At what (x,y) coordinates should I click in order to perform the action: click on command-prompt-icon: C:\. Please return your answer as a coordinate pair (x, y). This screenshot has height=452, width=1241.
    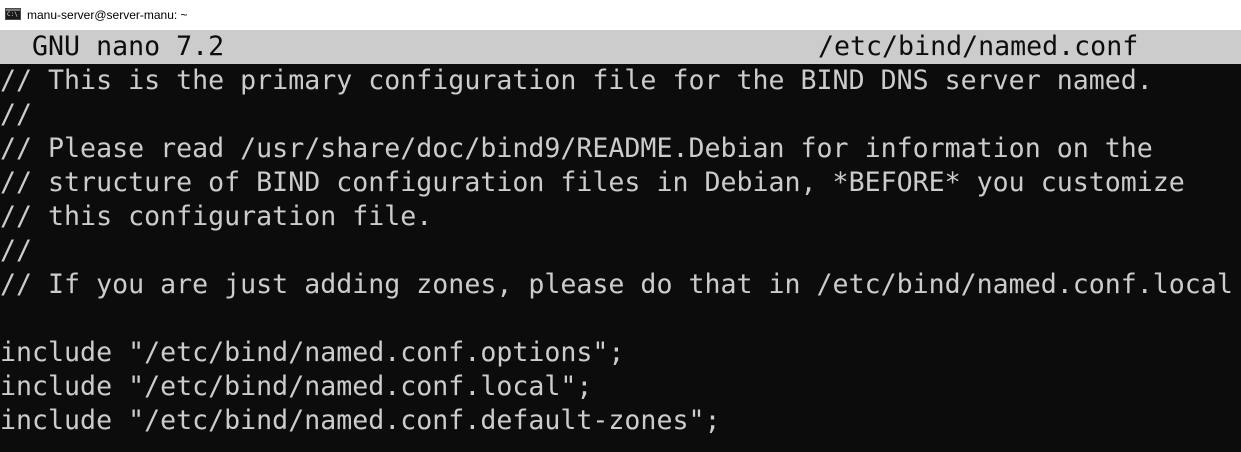
    Looking at the image, I should click on (13, 14).